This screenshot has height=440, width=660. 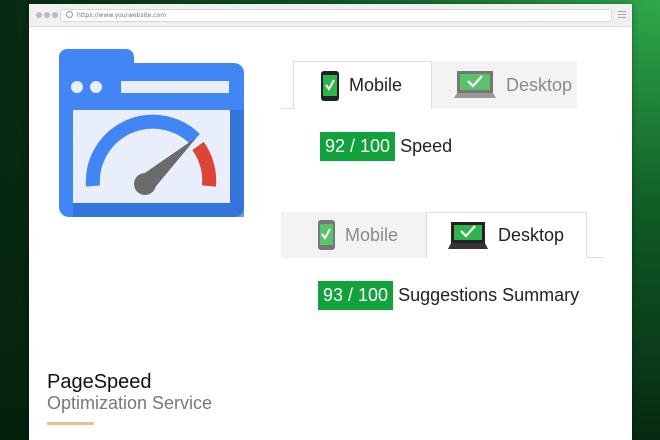 What do you see at coordinates (426, 146) in the screenshot?
I see `score-label: Speed` at bounding box center [426, 146].